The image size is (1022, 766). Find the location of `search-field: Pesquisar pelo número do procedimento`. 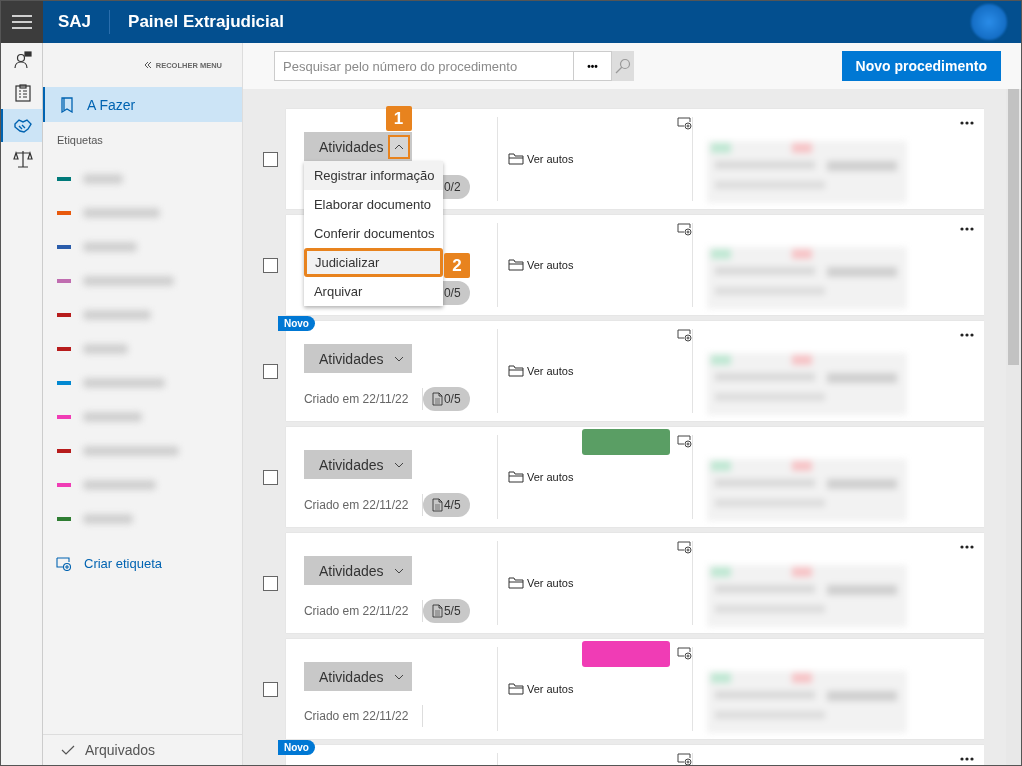

search-field: Pesquisar pelo número do procedimento is located at coordinates (424, 66).